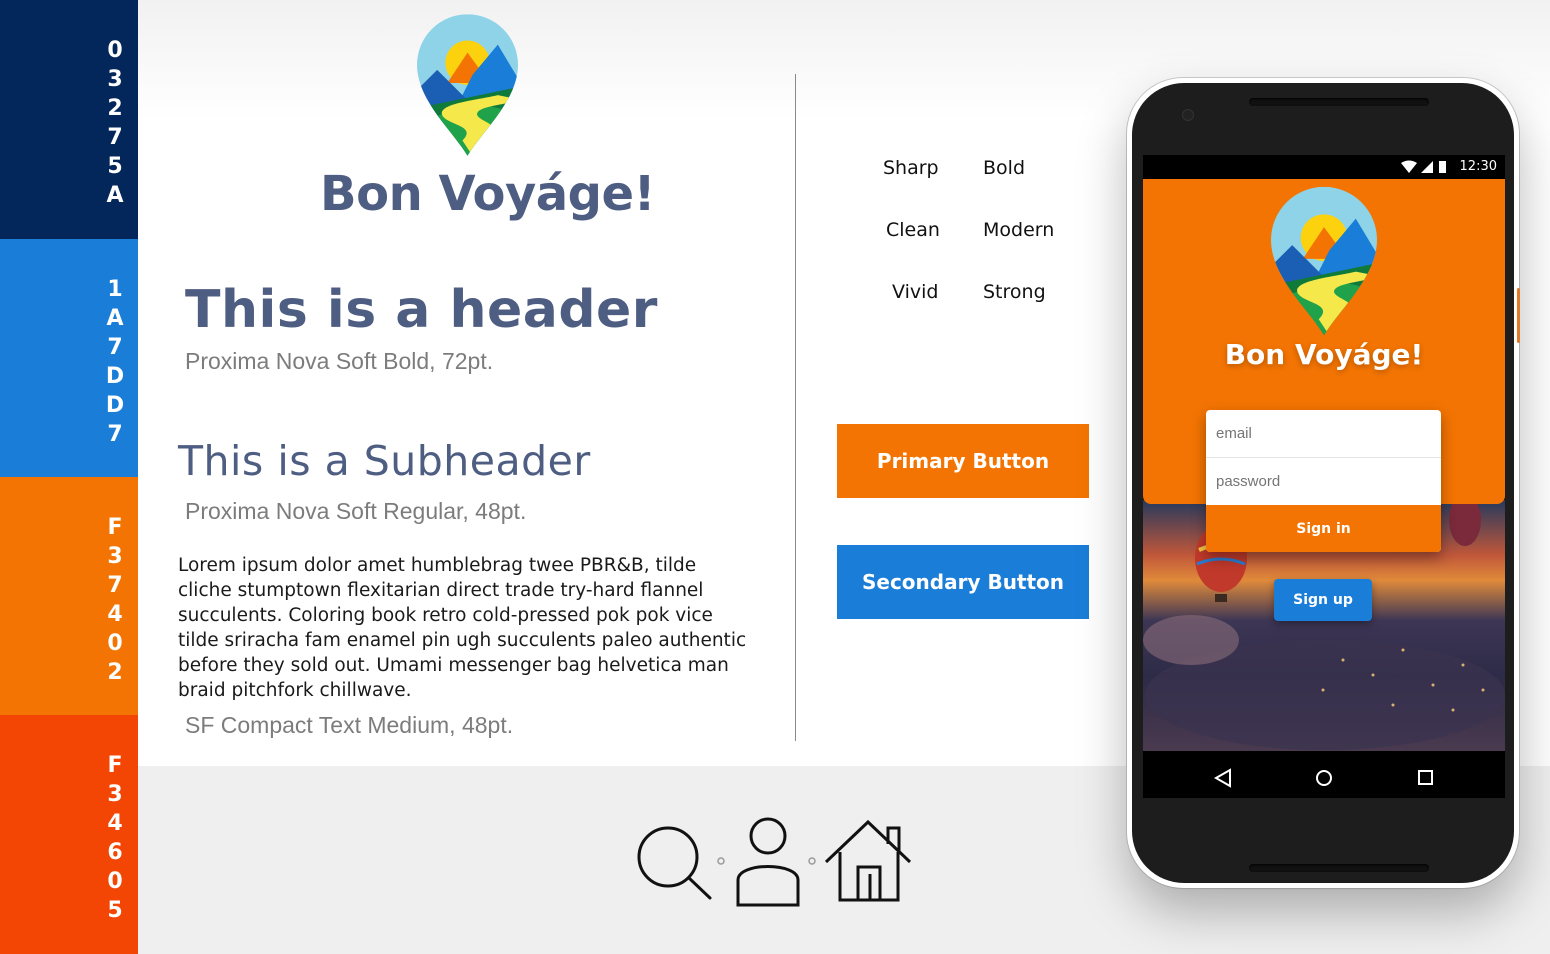 This screenshot has width=1550, height=954. Describe the element at coordinates (1222, 778) in the screenshot. I see `back-icon` at that location.